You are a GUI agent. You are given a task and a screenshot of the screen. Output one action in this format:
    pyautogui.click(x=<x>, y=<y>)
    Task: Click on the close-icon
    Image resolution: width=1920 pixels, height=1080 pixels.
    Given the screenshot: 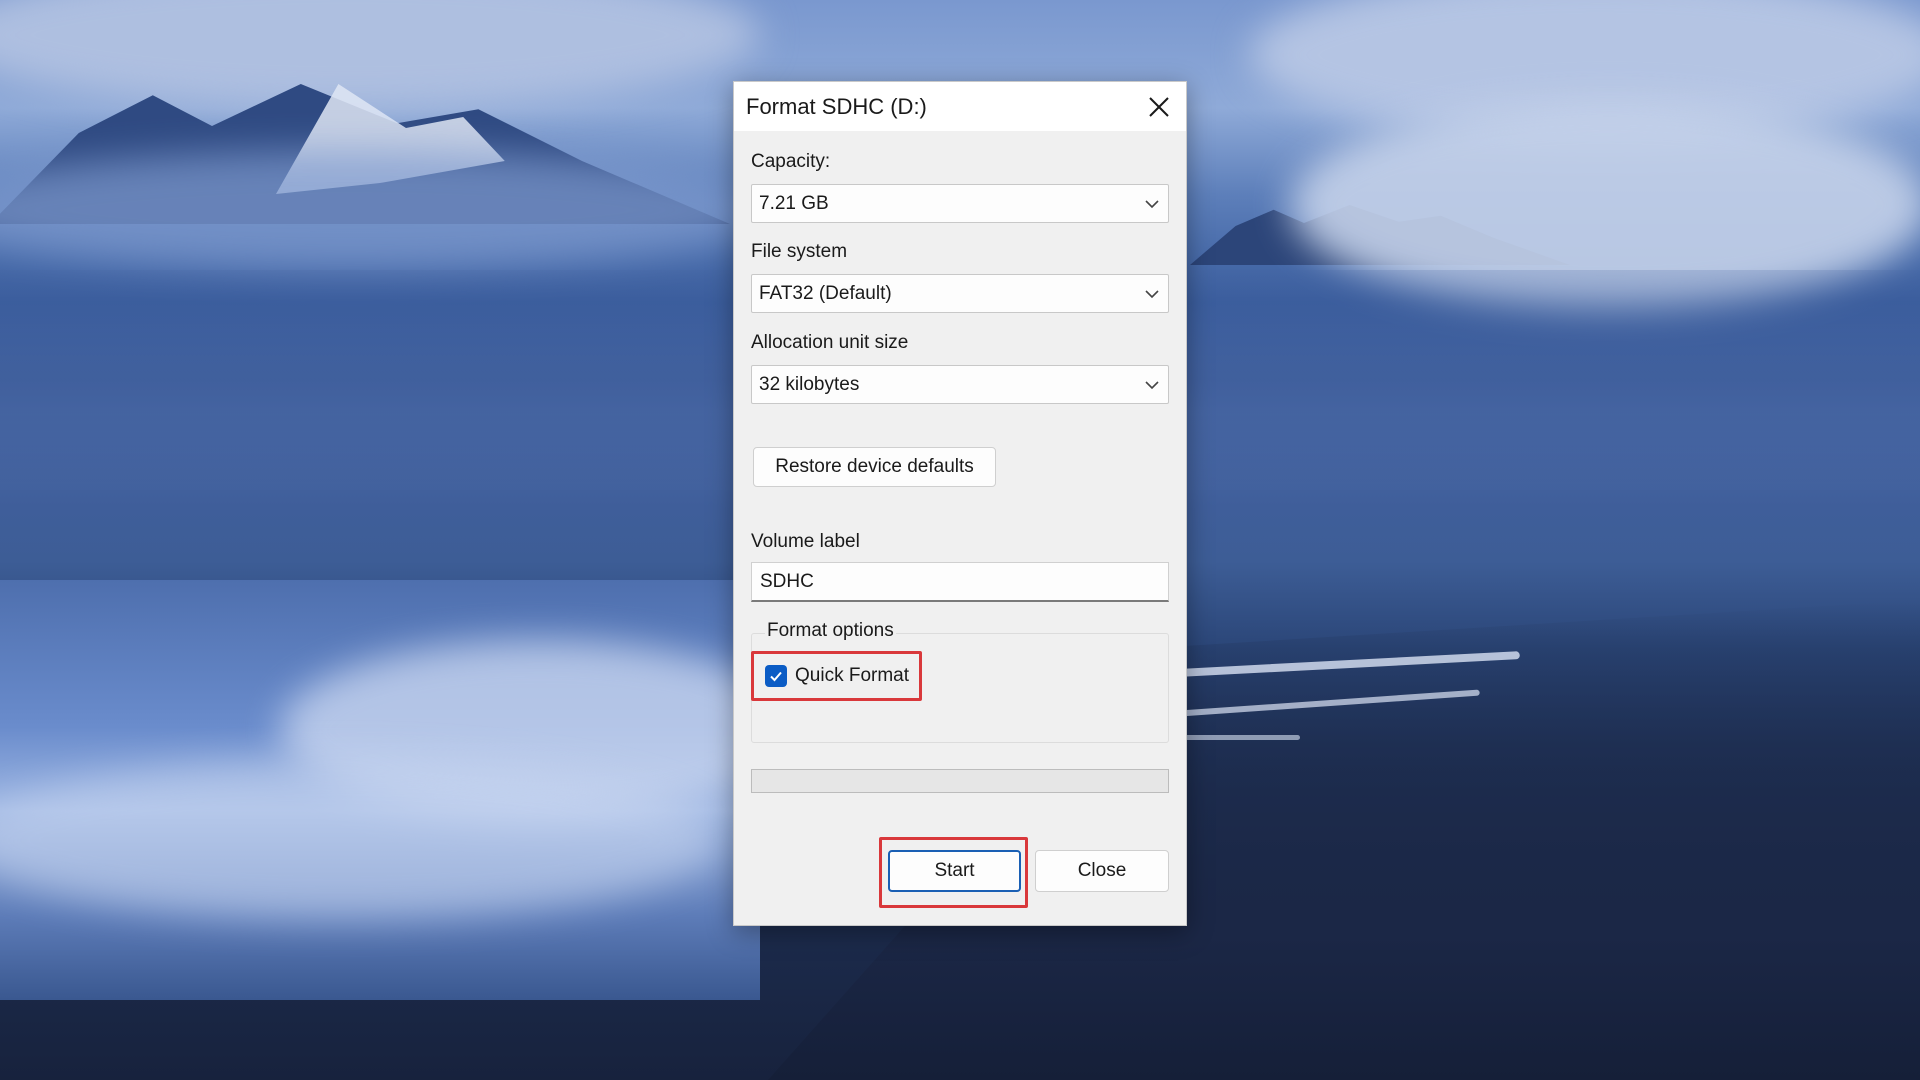 What is the action you would take?
    pyautogui.click(x=1159, y=107)
    